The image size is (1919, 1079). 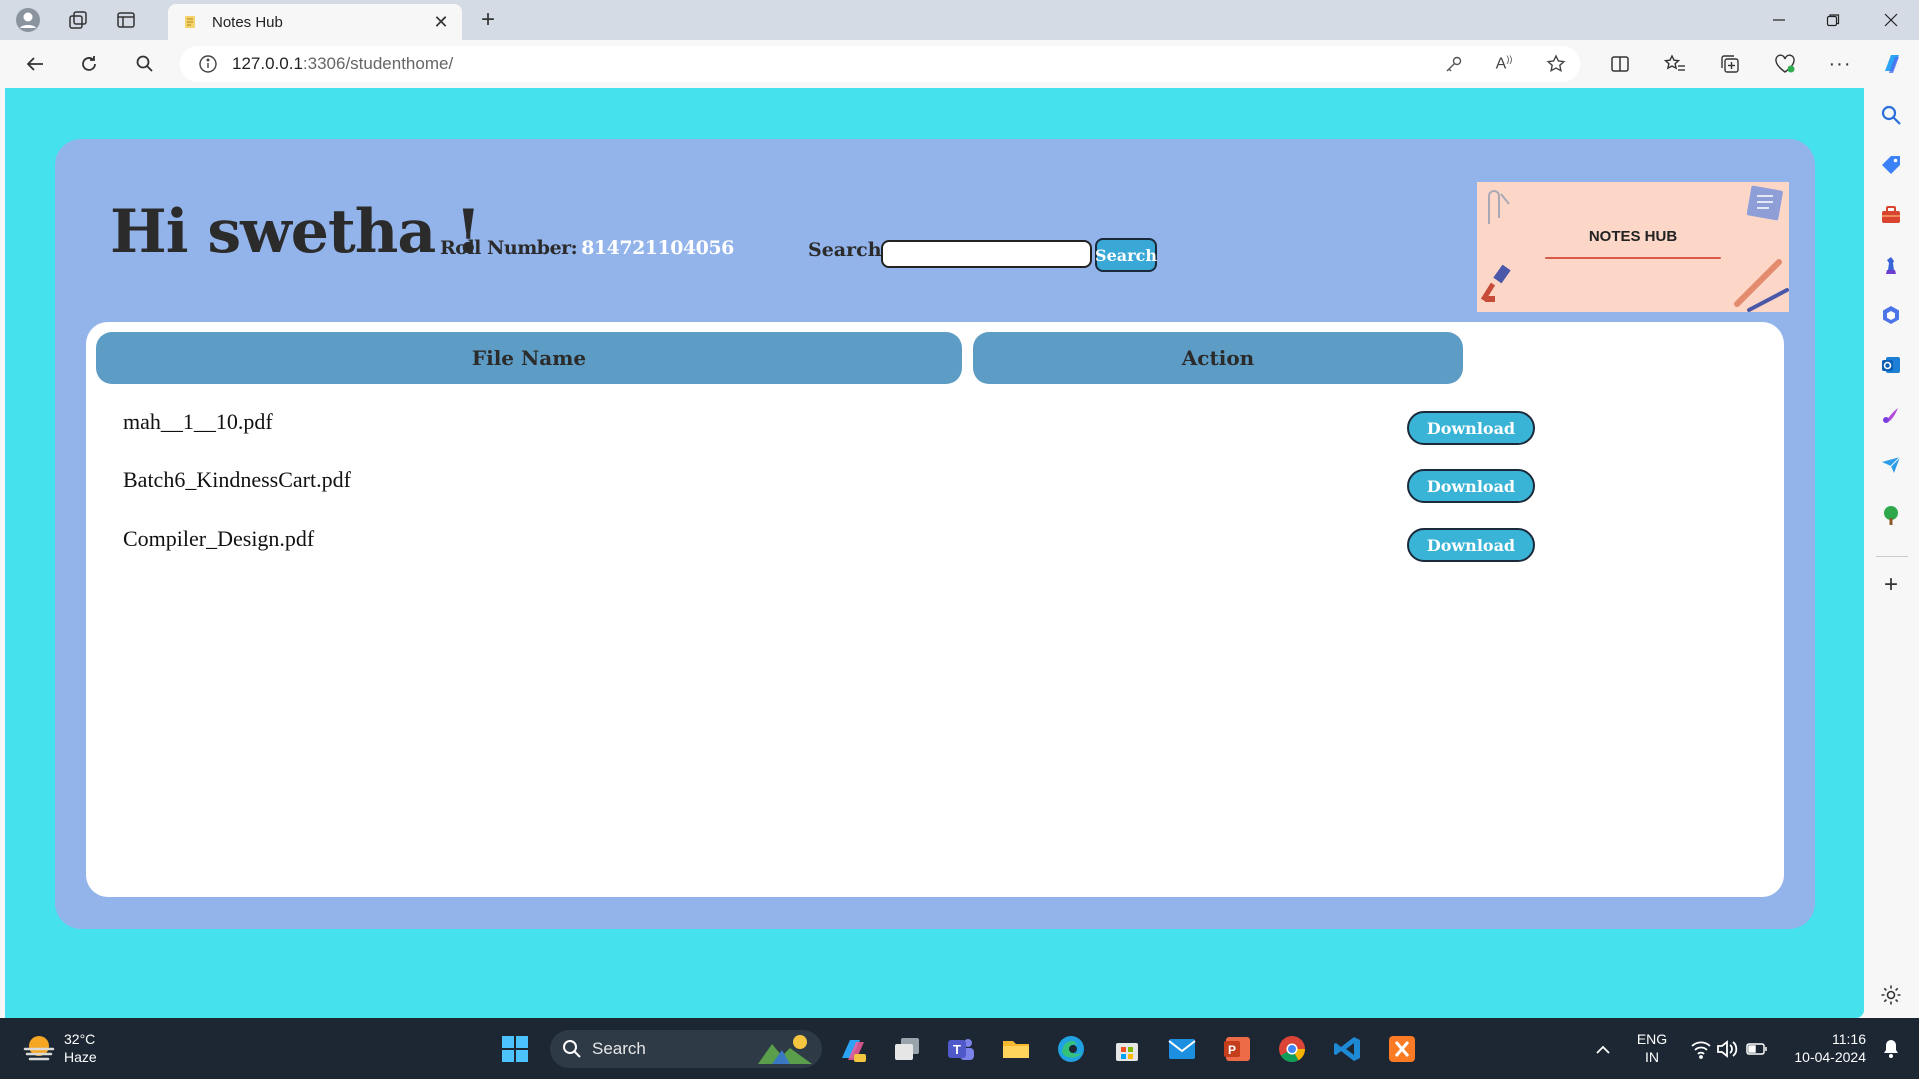 What do you see at coordinates (237, 479) in the screenshot?
I see `file-name-cell: Batch6_KindnessCart.pdf` at bounding box center [237, 479].